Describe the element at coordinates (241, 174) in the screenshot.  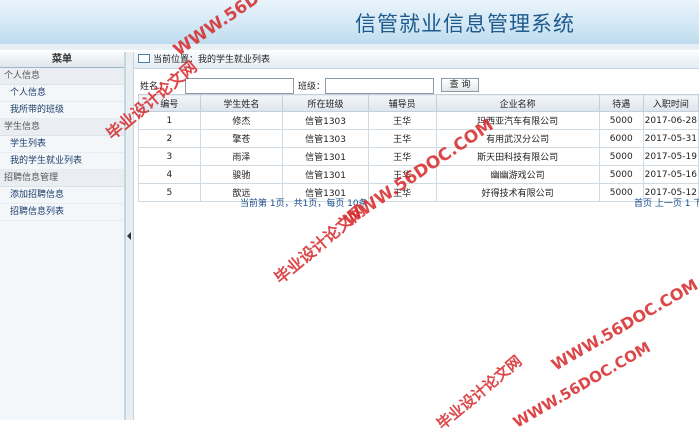
I see `cell-student-name: 骏驰` at that location.